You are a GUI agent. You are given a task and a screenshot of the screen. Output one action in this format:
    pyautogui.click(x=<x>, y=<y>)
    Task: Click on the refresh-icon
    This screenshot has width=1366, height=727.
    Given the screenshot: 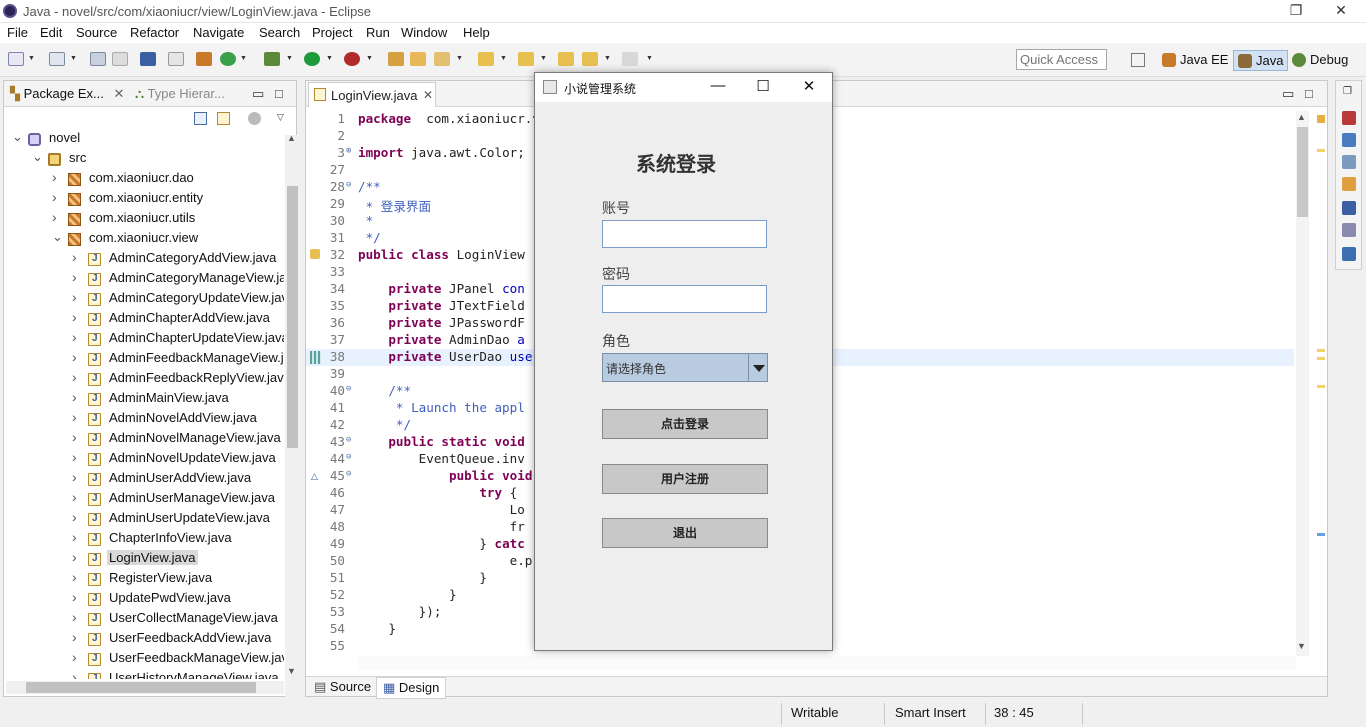 What is the action you would take?
    pyautogui.click(x=228, y=59)
    